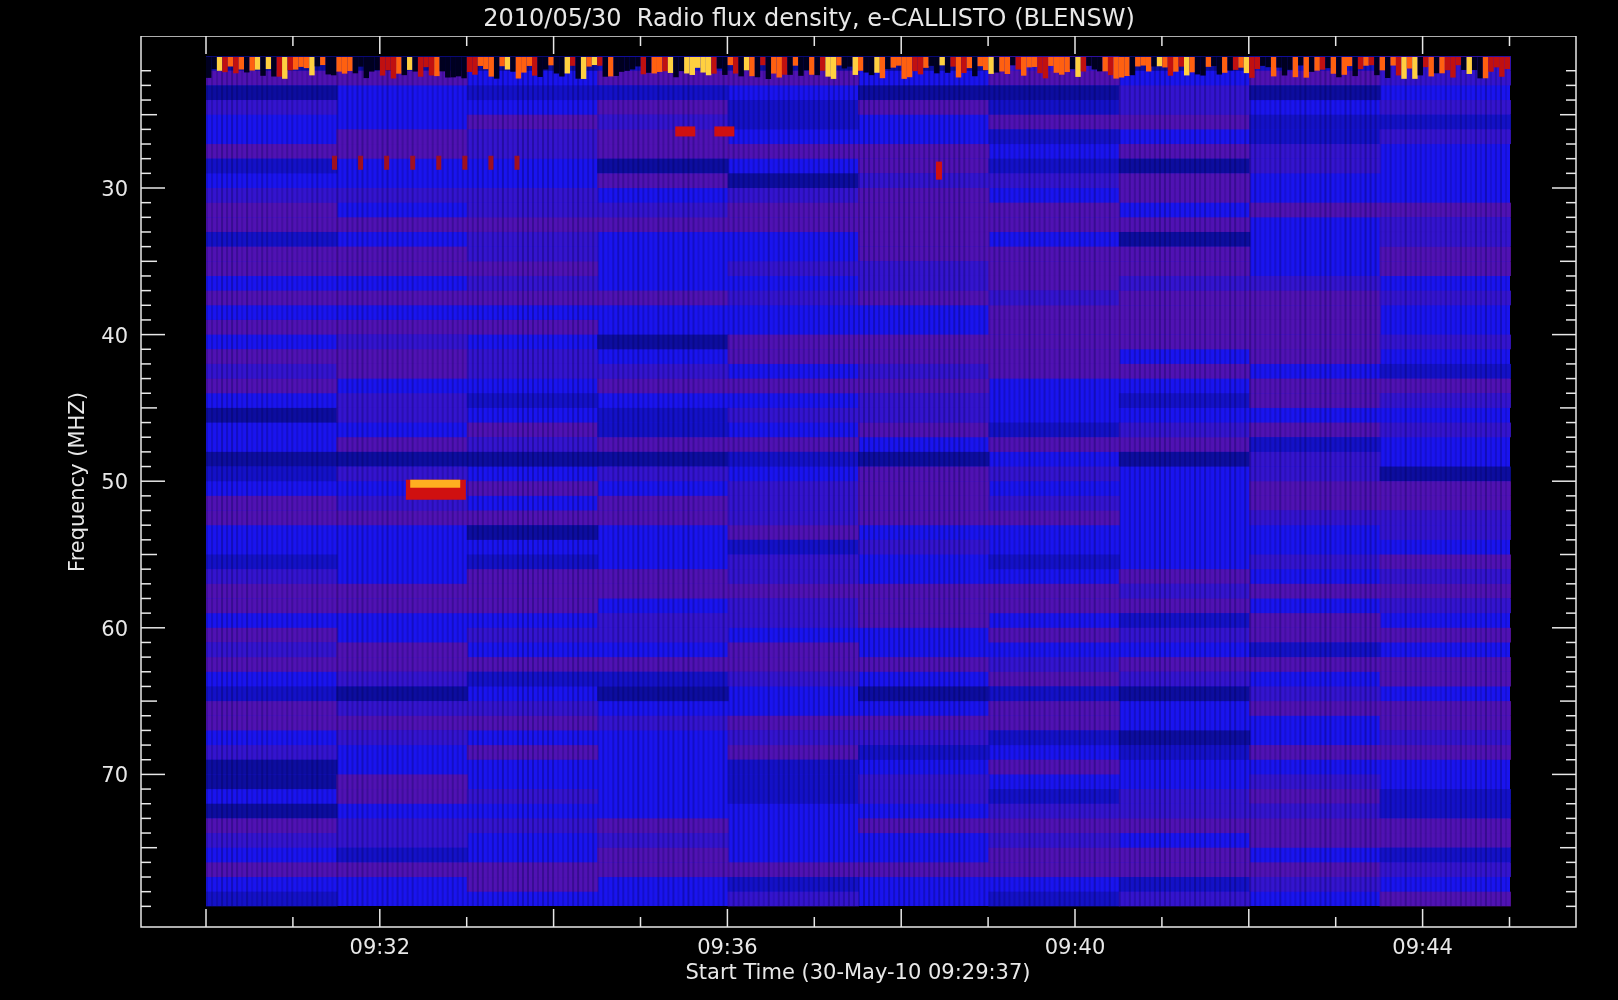  What do you see at coordinates (1422, 947) in the screenshot?
I see `x-tick-label: 09:44` at bounding box center [1422, 947].